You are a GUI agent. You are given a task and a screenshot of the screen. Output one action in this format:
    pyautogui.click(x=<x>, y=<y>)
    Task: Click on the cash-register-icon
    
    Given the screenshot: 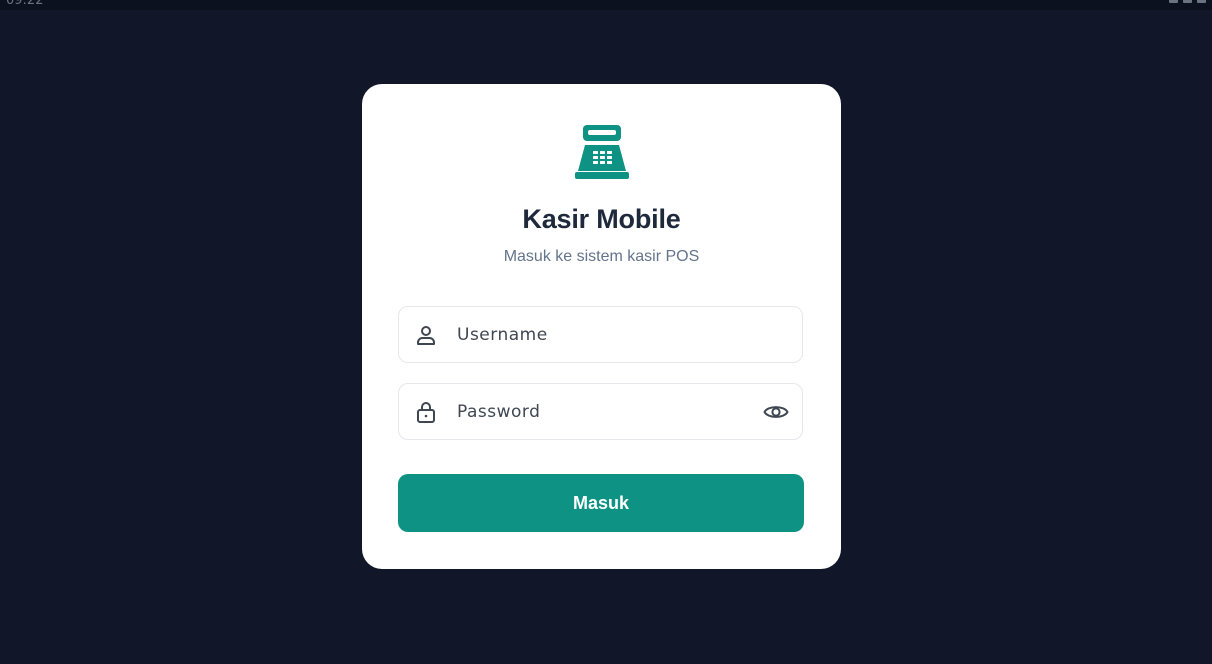 What is the action you would take?
    pyautogui.click(x=602, y=152)
    